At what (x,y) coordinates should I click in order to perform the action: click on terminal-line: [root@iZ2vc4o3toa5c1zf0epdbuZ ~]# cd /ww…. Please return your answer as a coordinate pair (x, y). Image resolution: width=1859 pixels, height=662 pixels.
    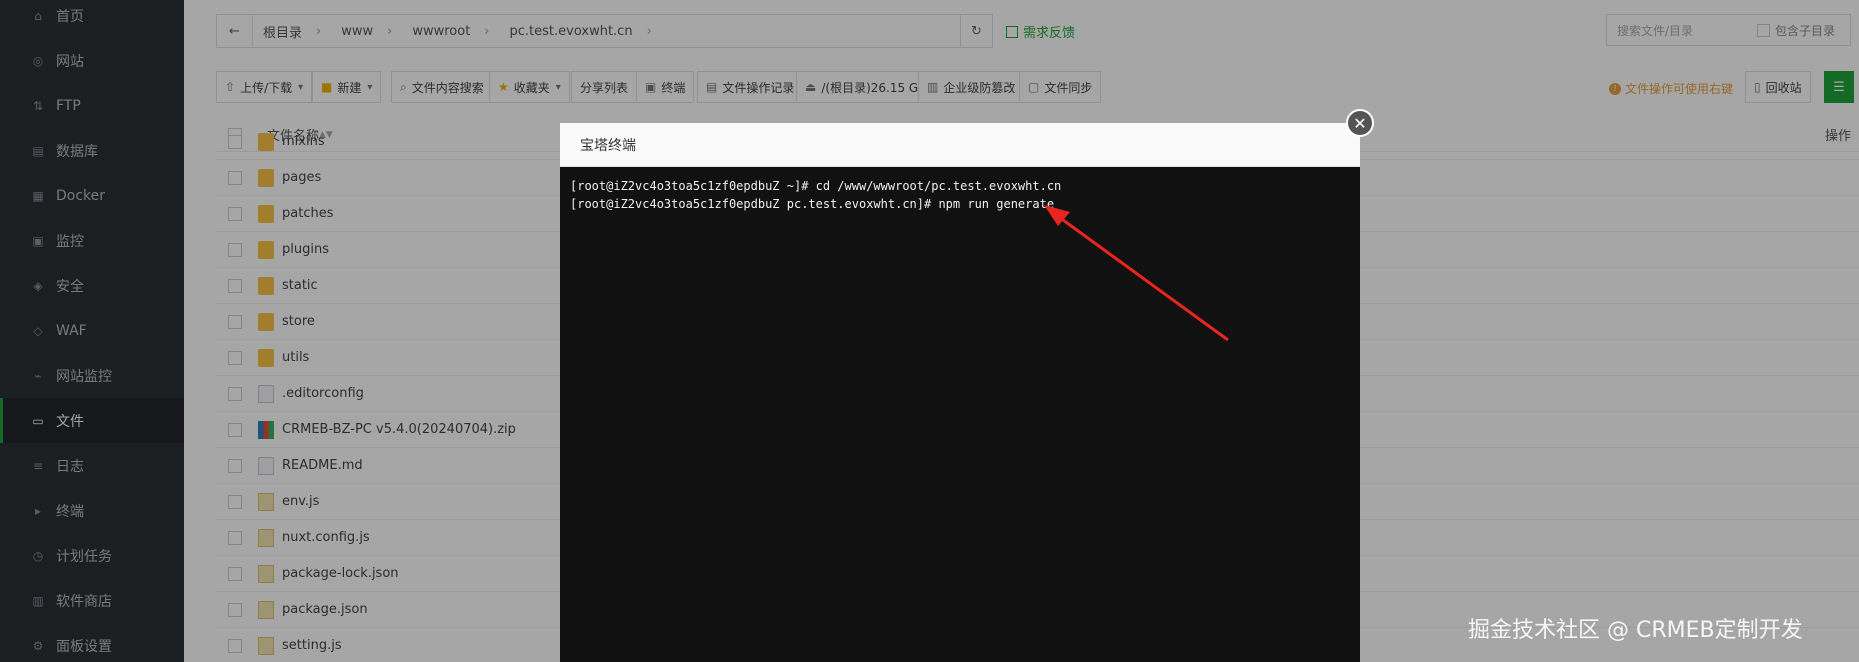
    Looking at the image, I should click on (816, 186).